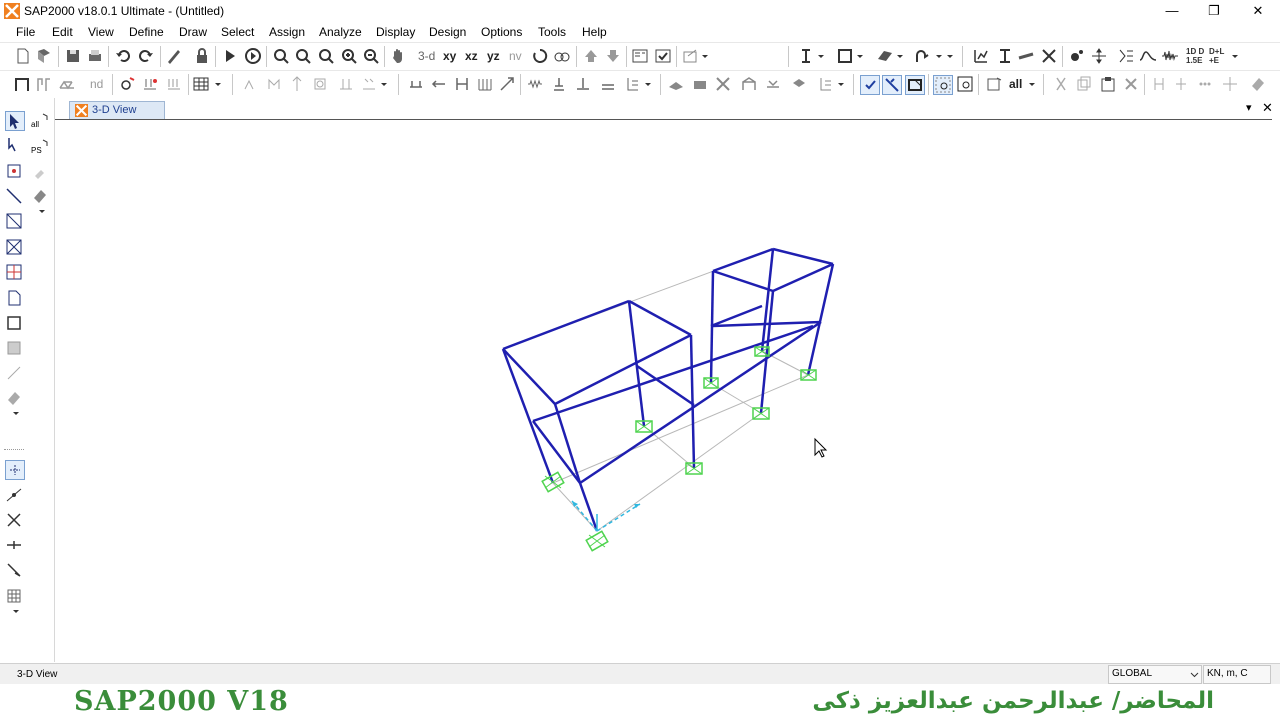  Describe the element at coordinates (14, 171) in the screenshot. I see `draw-joint-icon` at that location.